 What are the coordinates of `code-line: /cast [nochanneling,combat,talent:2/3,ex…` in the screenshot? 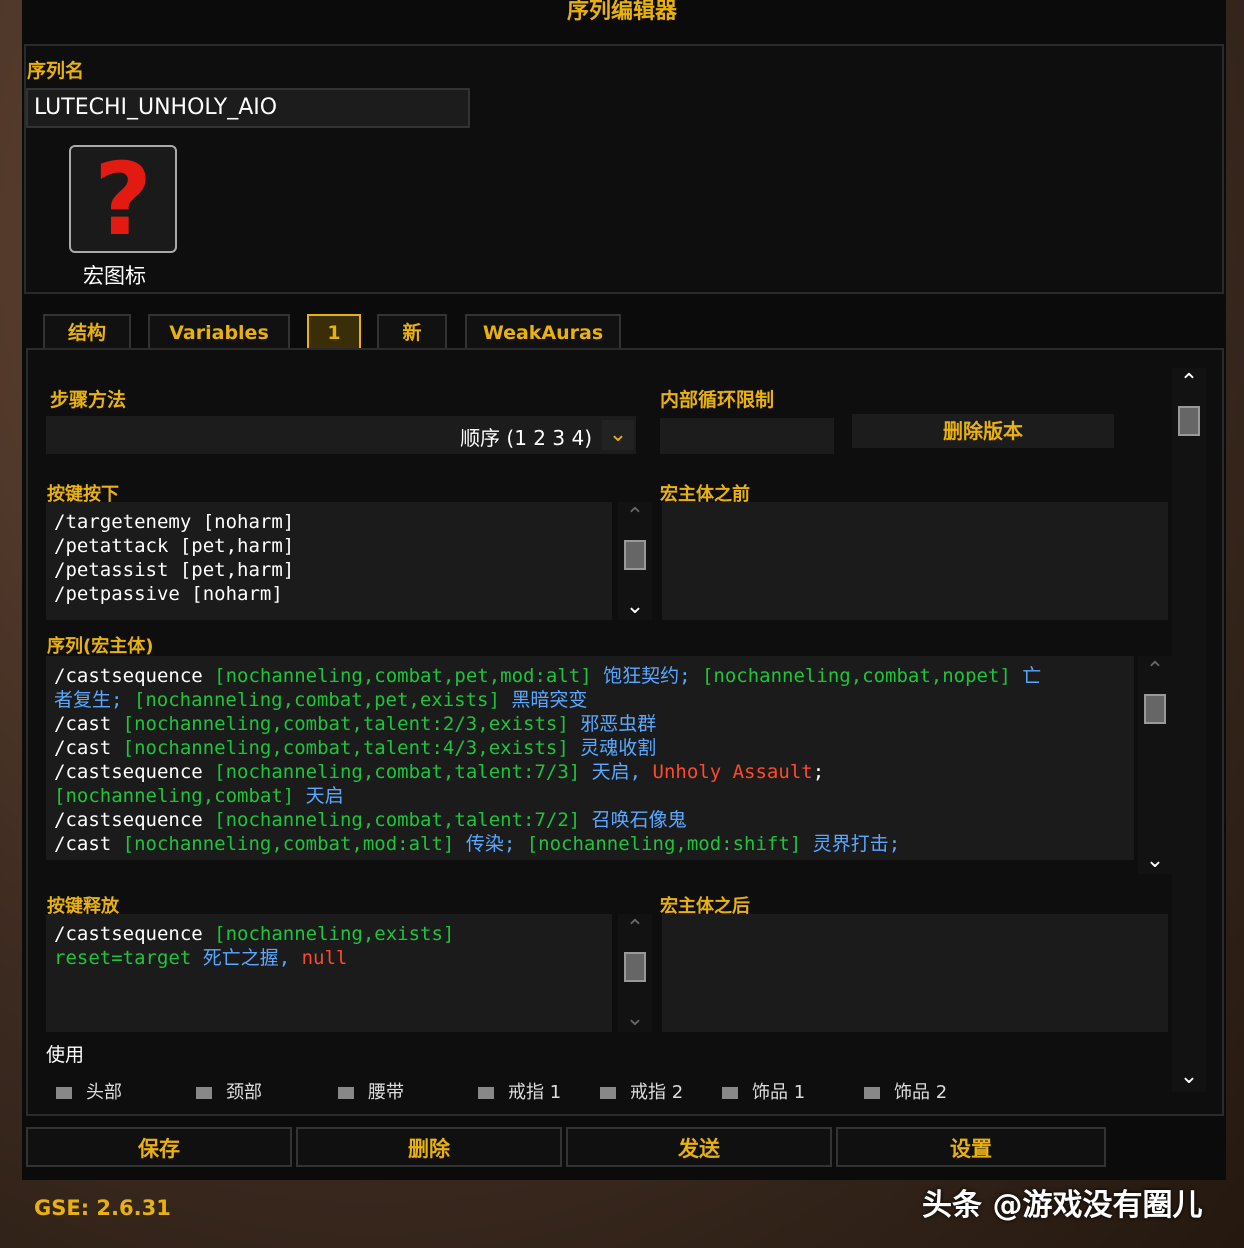 It's located at (590, 724).